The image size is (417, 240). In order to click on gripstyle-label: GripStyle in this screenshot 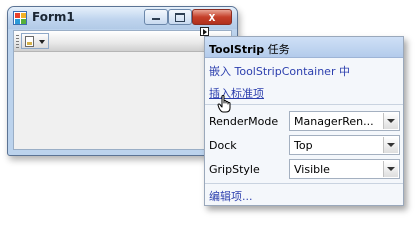, I will do `click(234, 169)`.